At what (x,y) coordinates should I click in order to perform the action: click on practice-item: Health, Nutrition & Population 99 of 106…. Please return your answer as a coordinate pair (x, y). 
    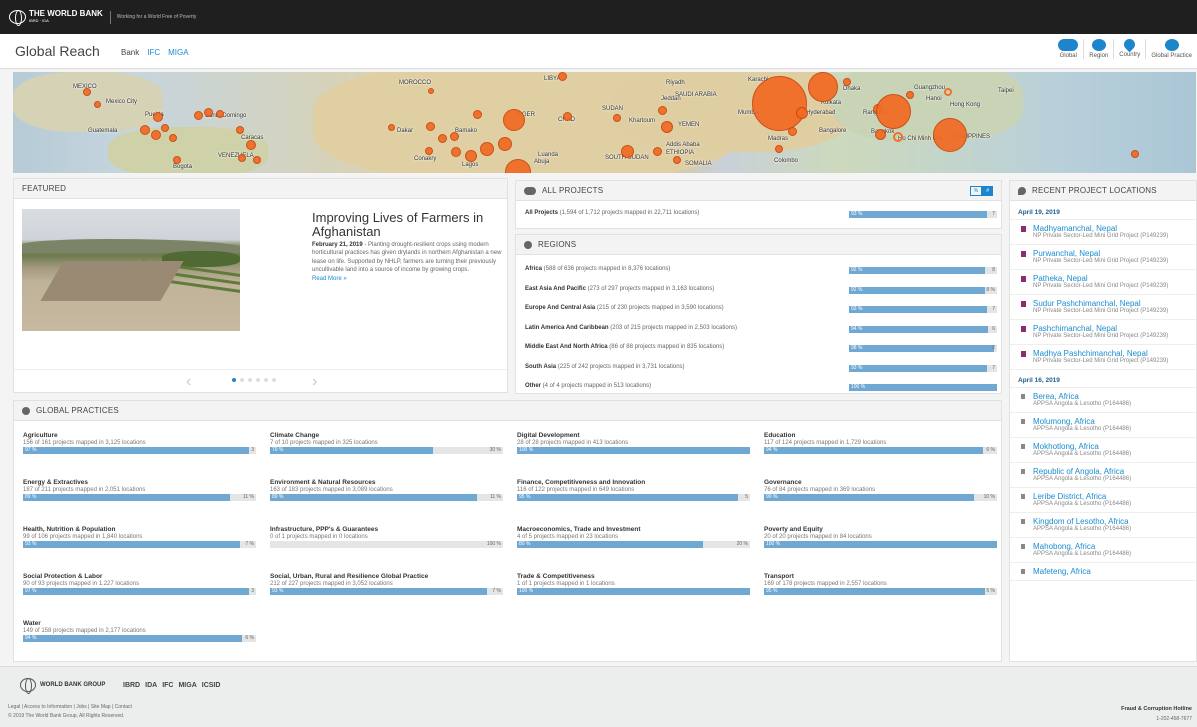
    Looking at the image, I should click on (139, 537).